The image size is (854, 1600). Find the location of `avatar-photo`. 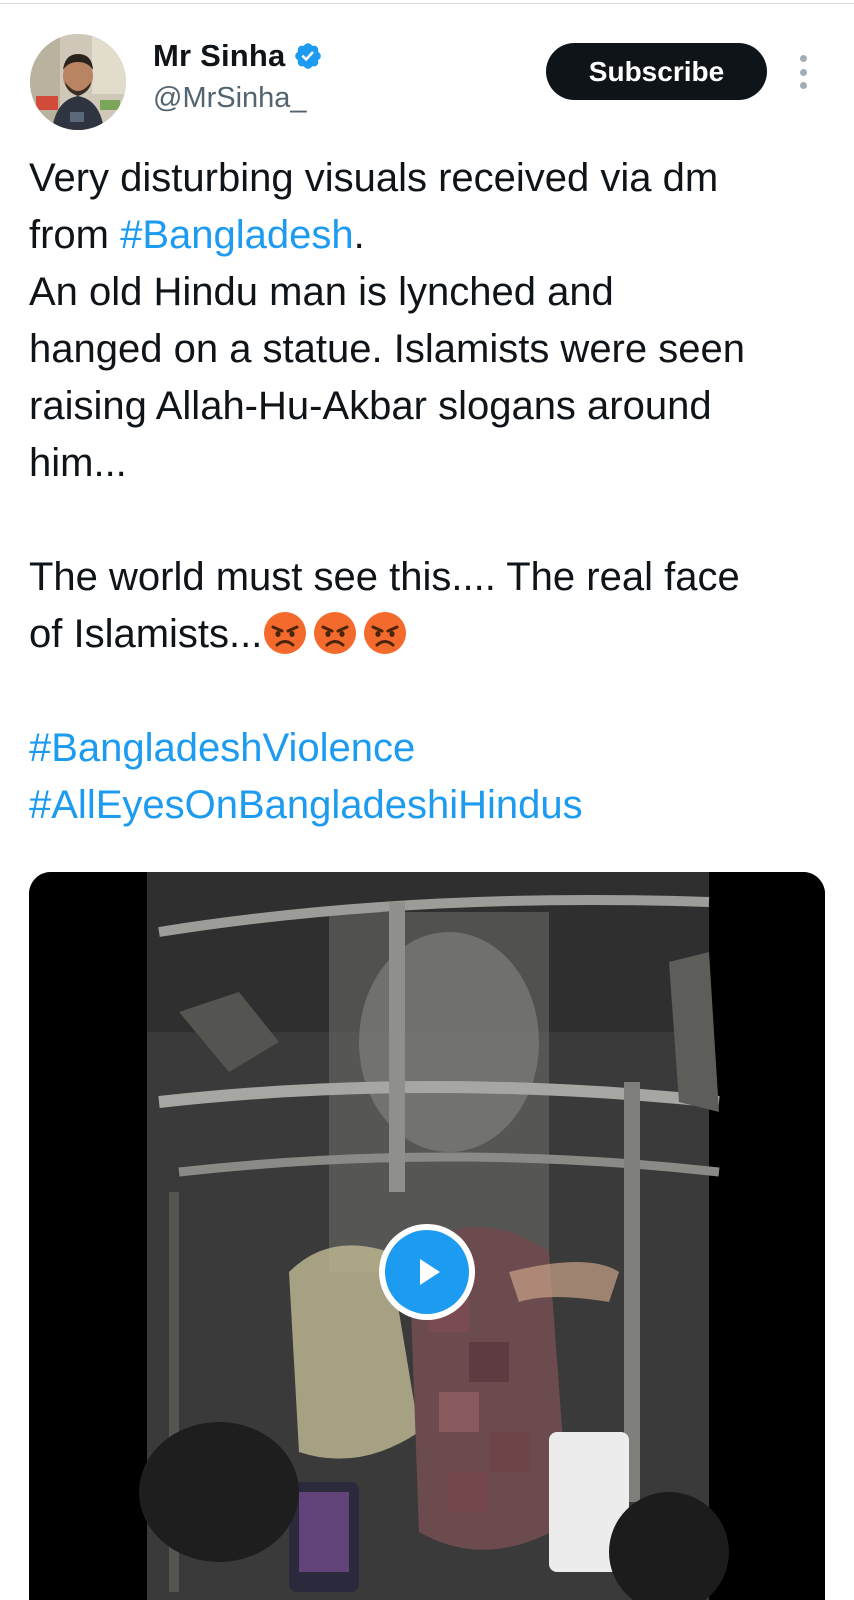

avatar-photo is located at coordinates (78, 82).